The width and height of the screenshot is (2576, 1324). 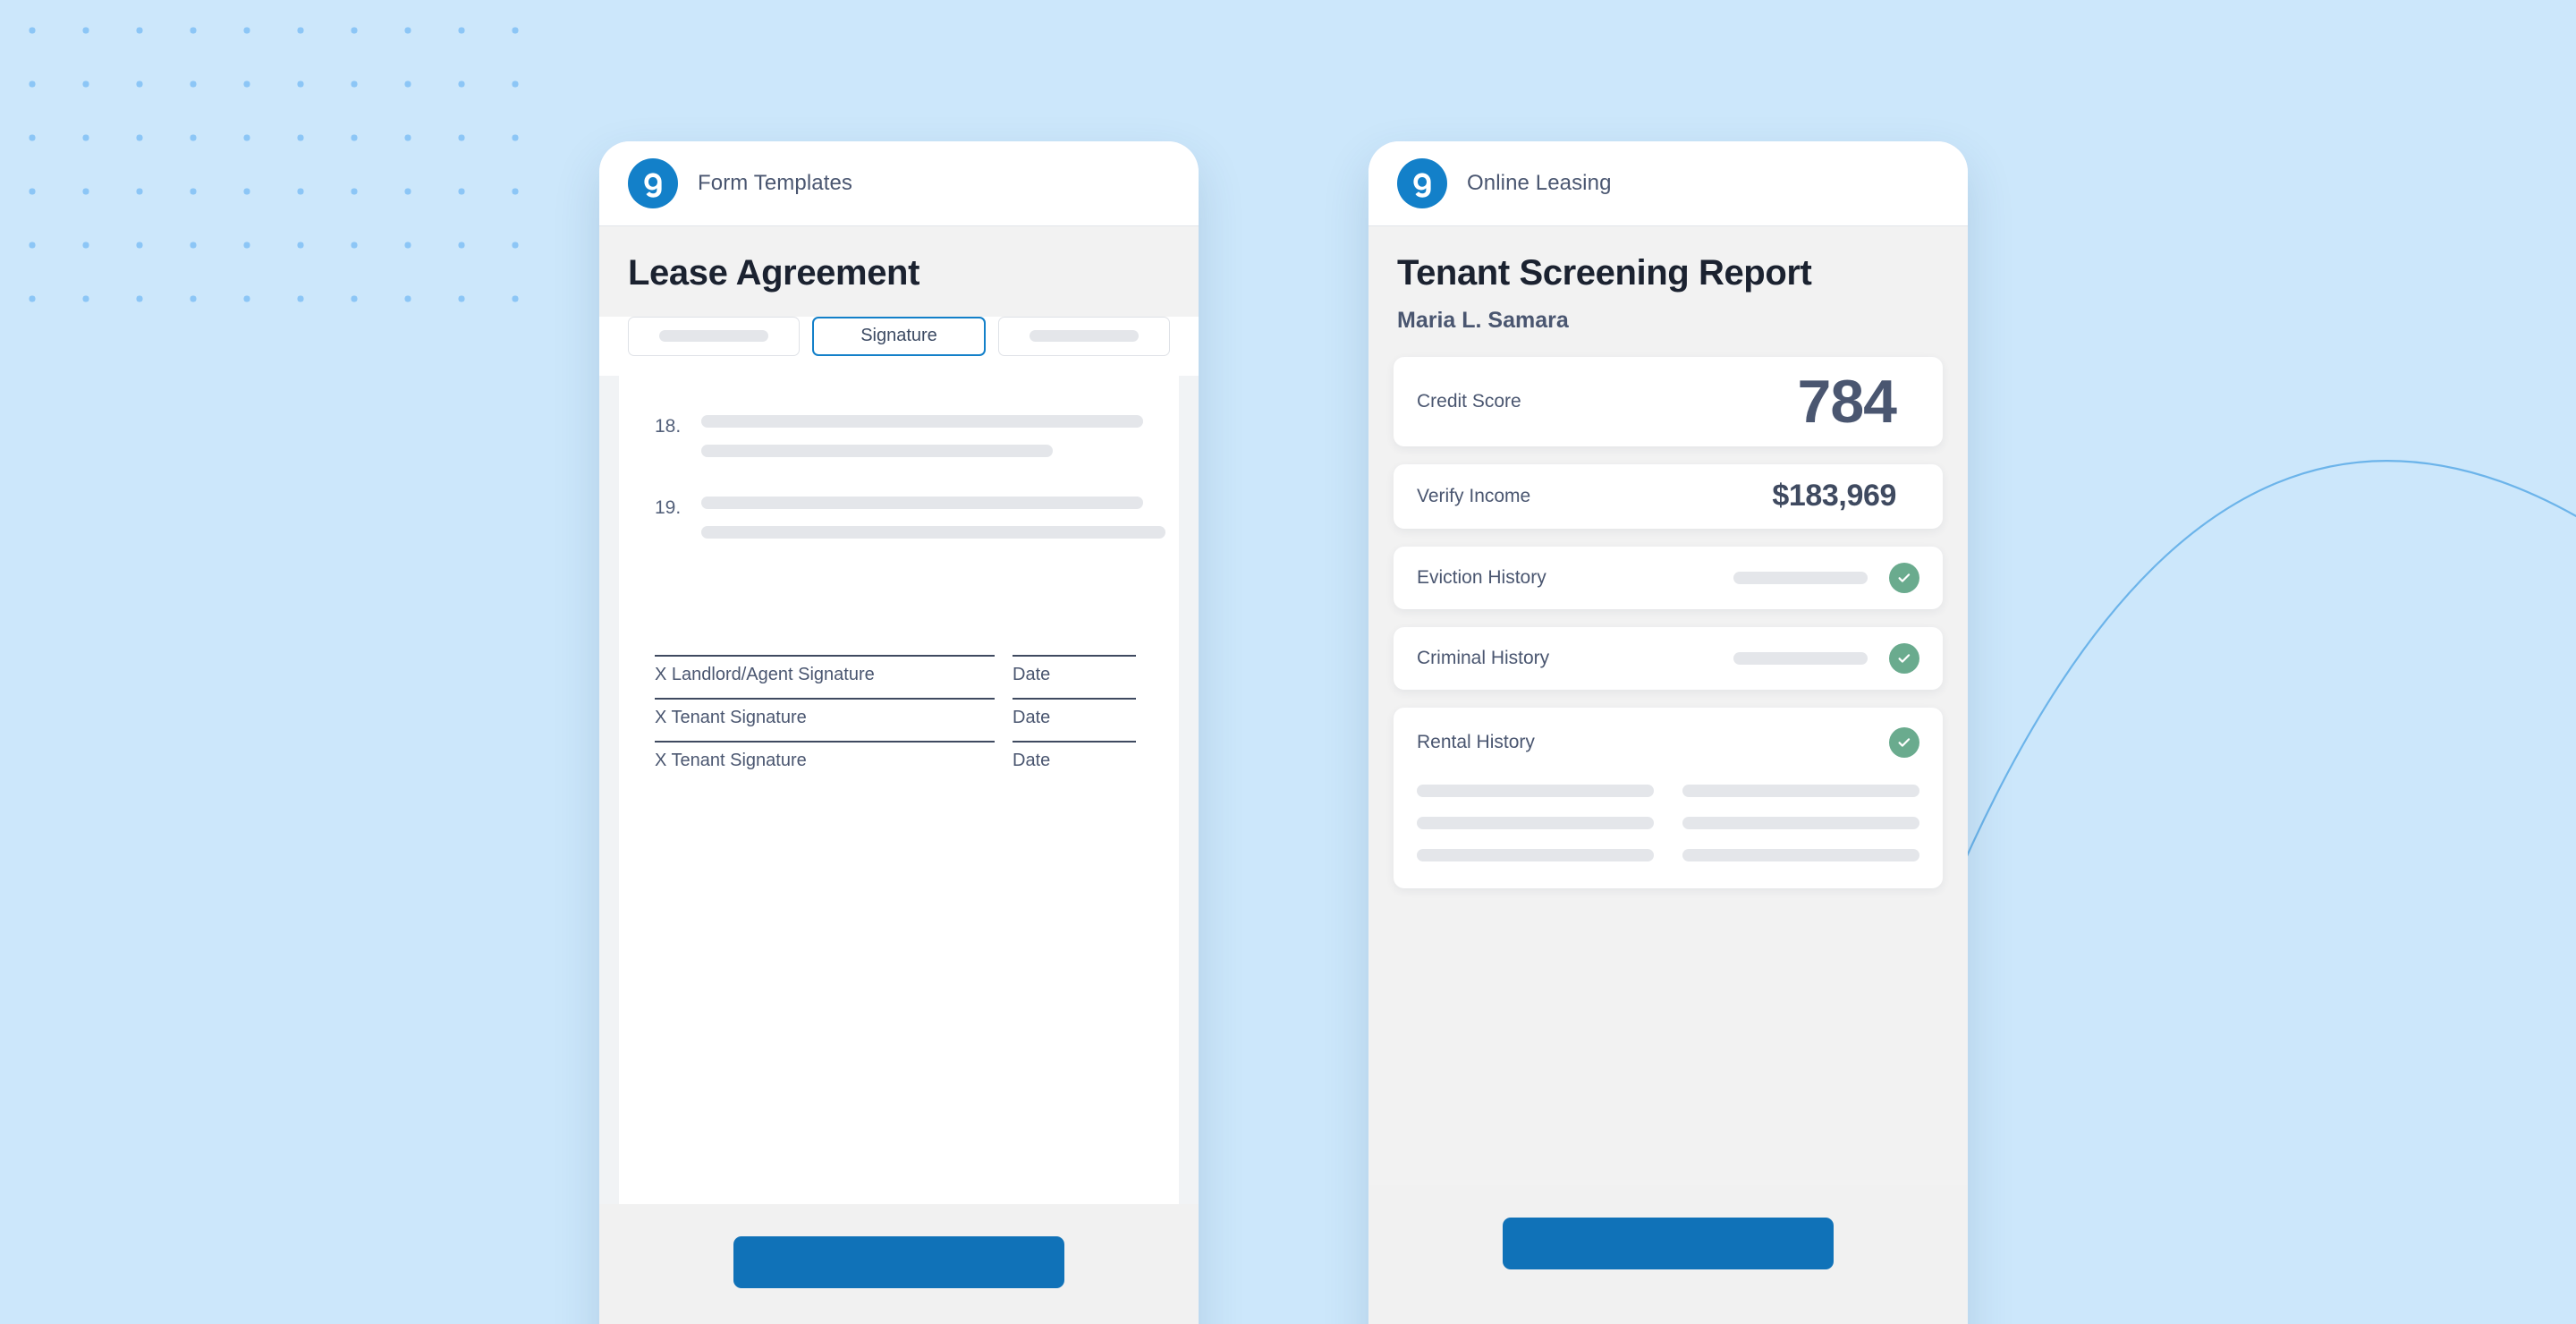 What do you see at coordinates (1469, 401) in the screenshot?
I see `credit-score-label: Credit Score` at bounding box center [1469, 401].